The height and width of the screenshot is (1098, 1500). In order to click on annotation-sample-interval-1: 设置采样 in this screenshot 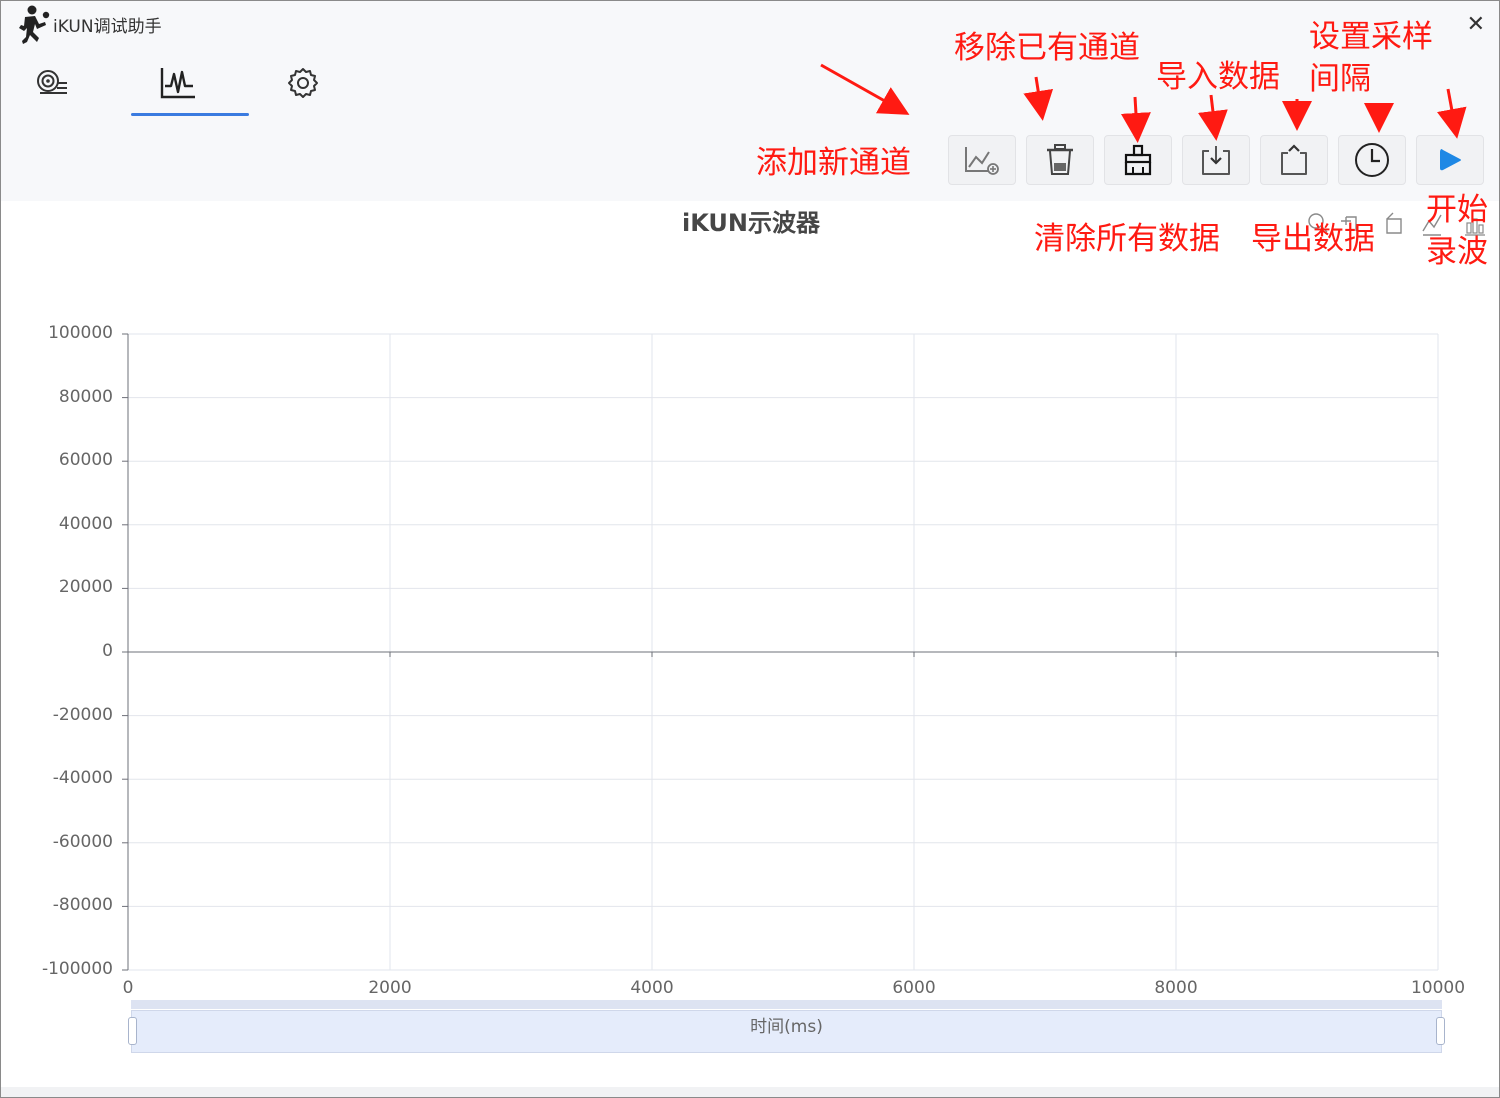, I will do `click(1371, 37)`.